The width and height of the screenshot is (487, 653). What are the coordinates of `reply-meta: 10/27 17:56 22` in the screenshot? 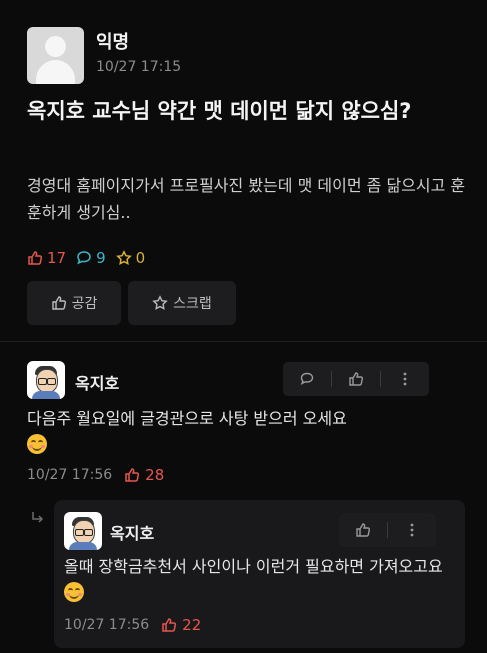 It's located at (132, 625).